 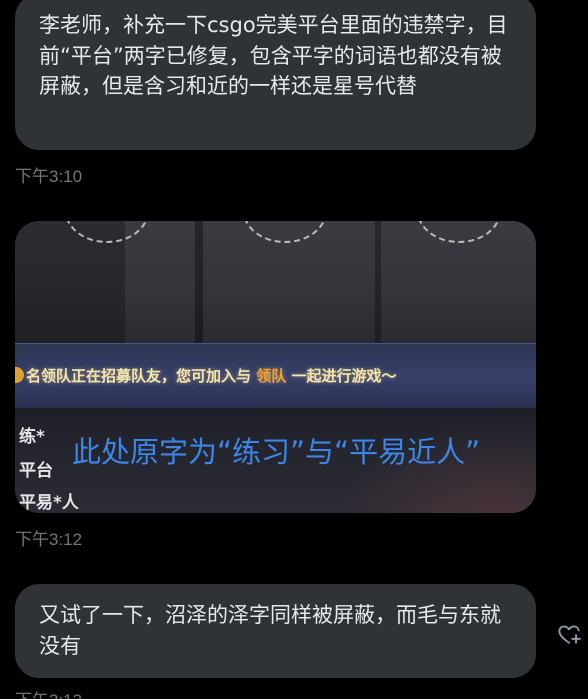 I want to click on recruit-banner: 名领队正在招募队友，您可加入与 领队 一起进行游戏～, so click(x=275, y=376).